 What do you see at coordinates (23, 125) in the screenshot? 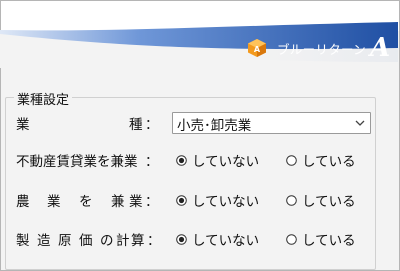
I see `industry-label-char: 業` at bounding box center [23, 125].